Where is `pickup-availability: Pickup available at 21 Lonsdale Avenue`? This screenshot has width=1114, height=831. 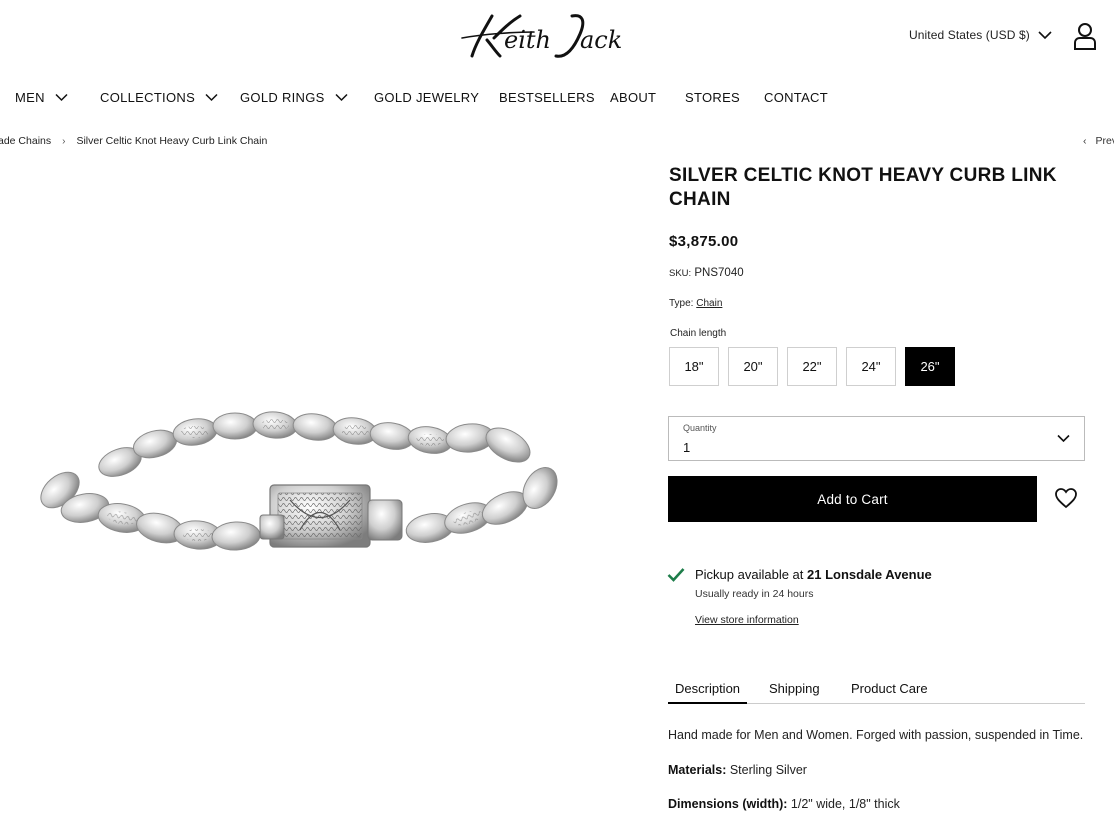
pickup-availability: Pickup available at 21 Lonsdale Avenue is located at coordinates (813, 574).